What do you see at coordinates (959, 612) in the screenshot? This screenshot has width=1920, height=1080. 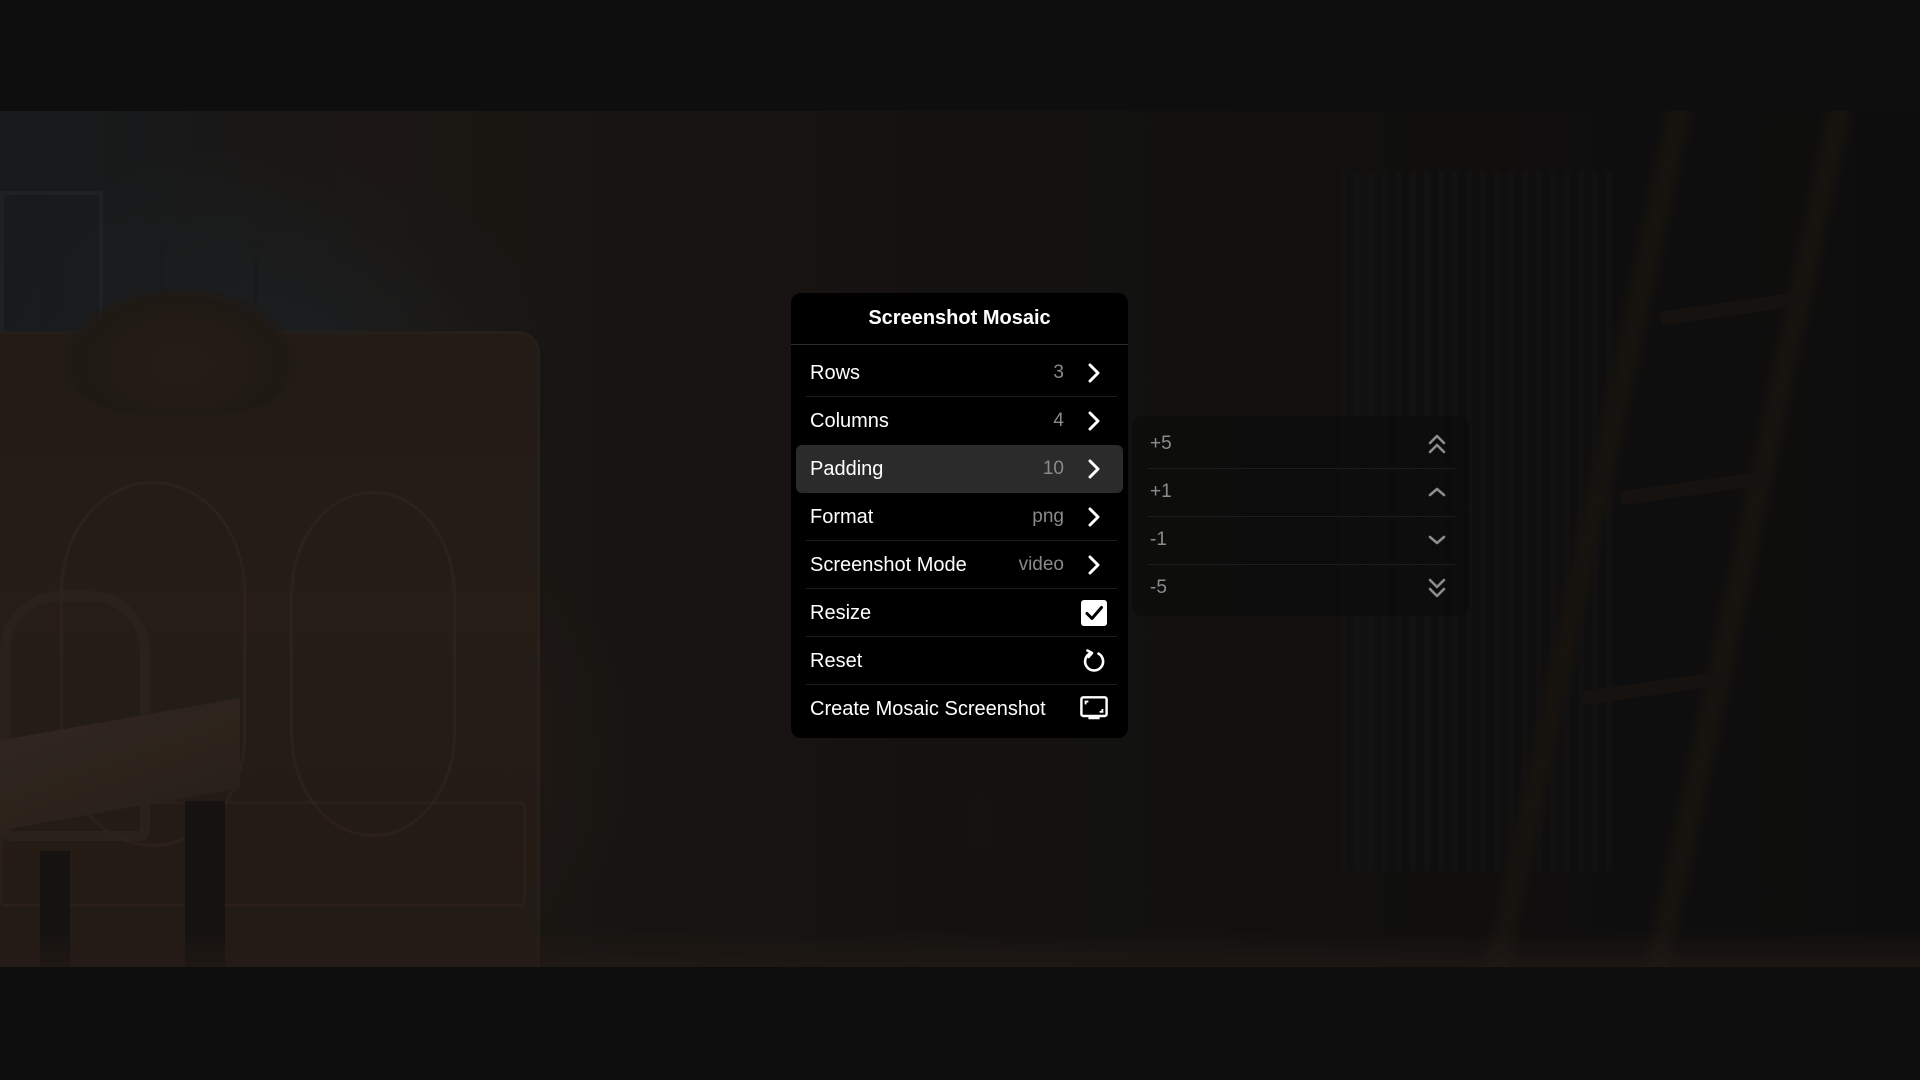 I see `menu-item-resize: Resize` at bounding box center [959, 612].